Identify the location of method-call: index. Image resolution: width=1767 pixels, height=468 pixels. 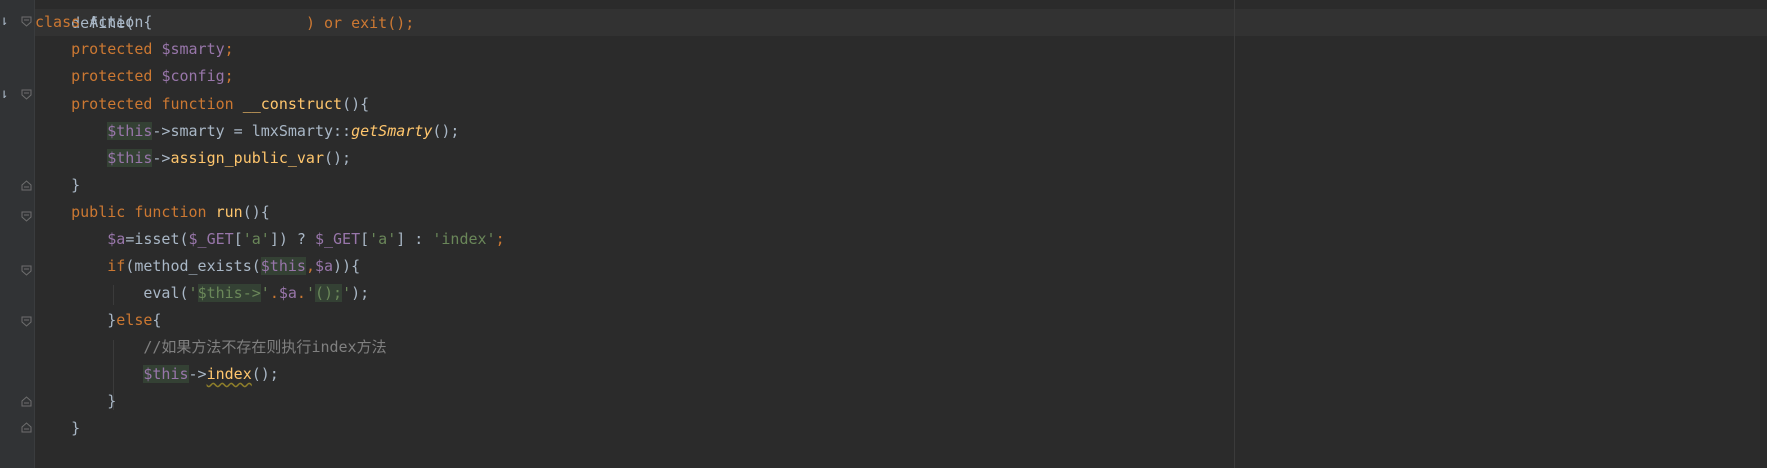
(229, 374).